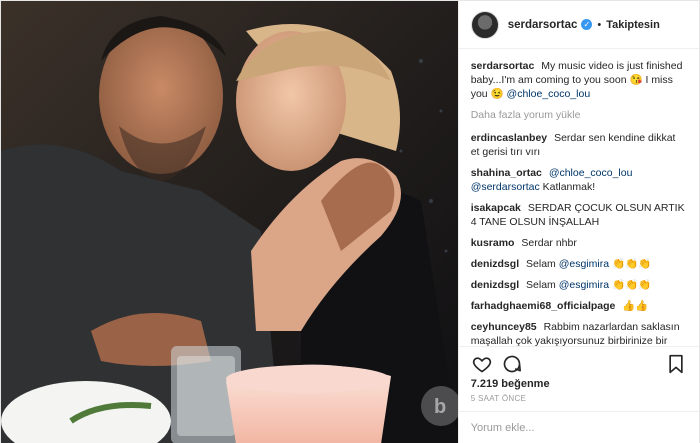  I want to click on post-timestamp: 5 SAAT ÖNCE, so click(498, 399).